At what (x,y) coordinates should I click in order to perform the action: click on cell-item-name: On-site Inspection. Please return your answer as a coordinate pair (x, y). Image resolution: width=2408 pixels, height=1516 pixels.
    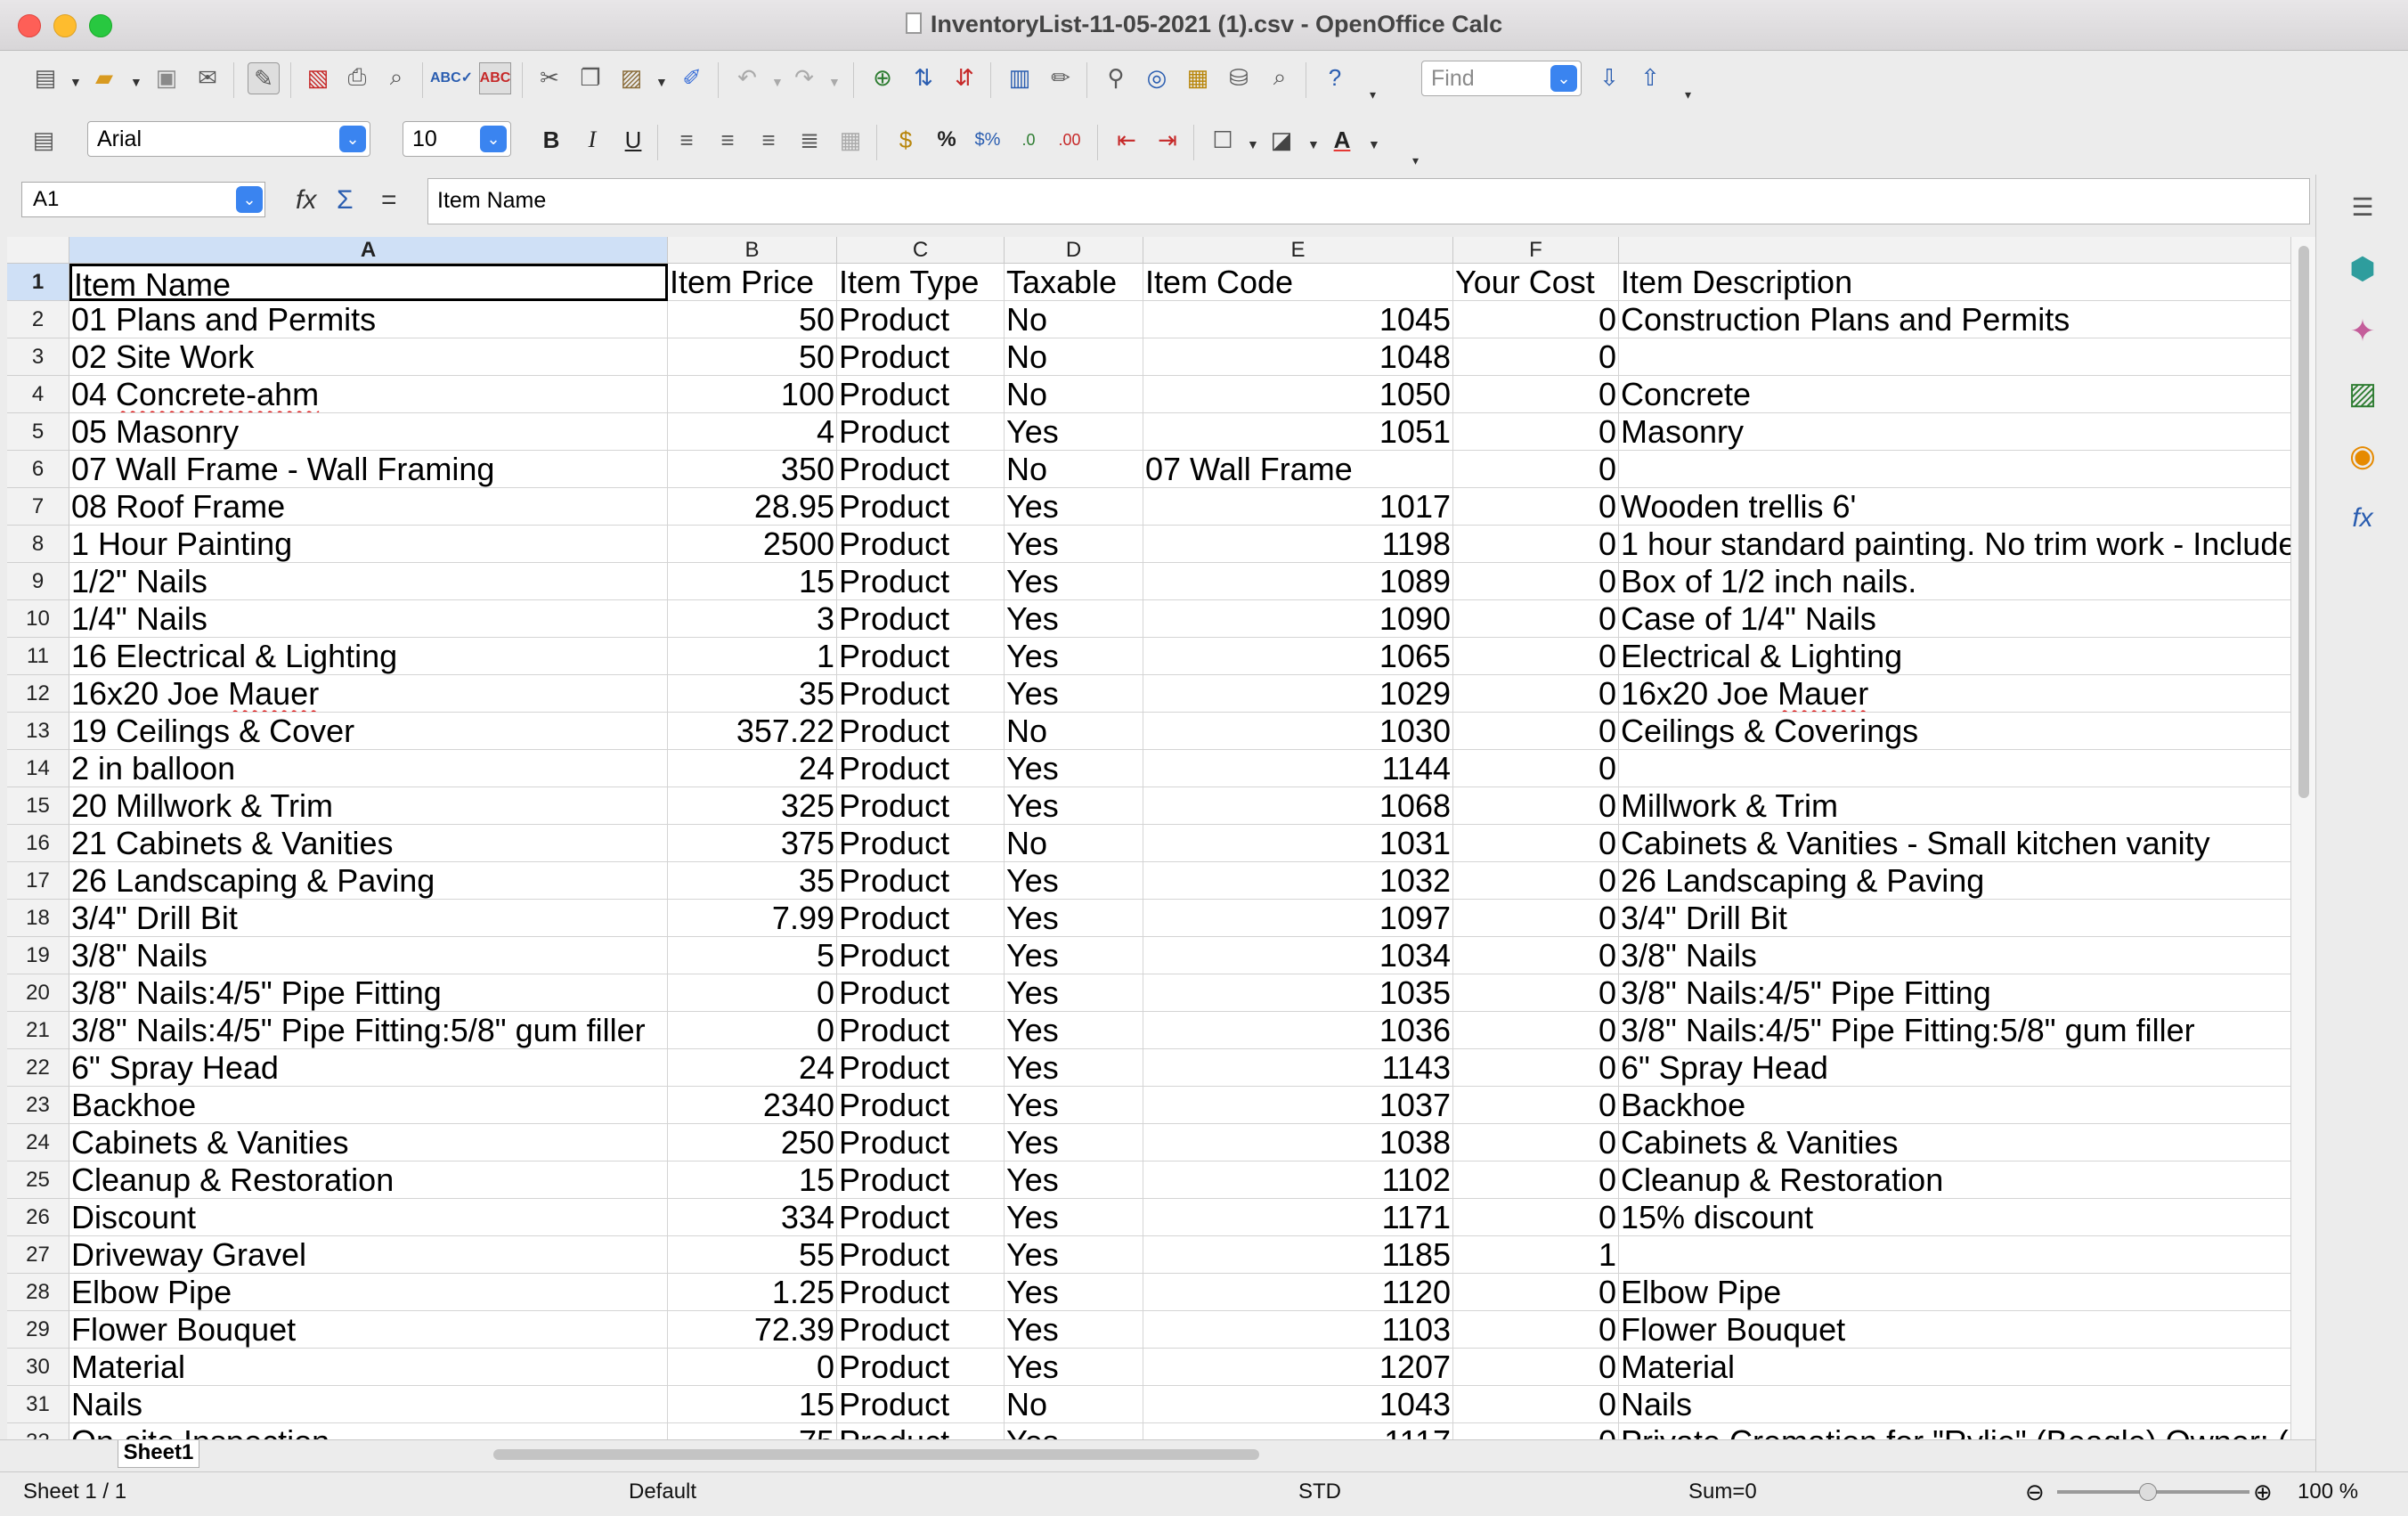
    Looking at the image, I should click on (368, 1431).